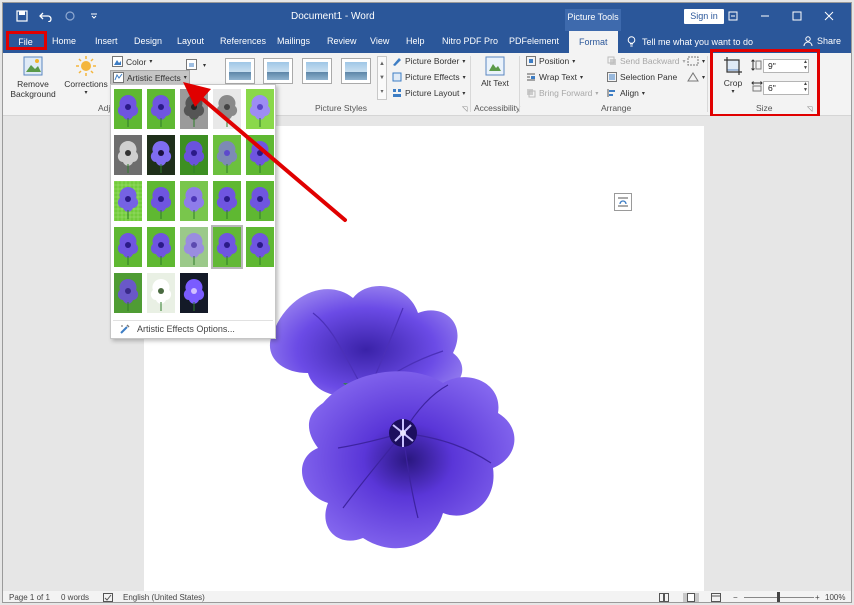 This screenshot has width=854, height=605. What do you see at coordinates (151, 62) in the screenshot?
I see `color-dropdown-arrow: ▾` at bounding box center [151, 62].